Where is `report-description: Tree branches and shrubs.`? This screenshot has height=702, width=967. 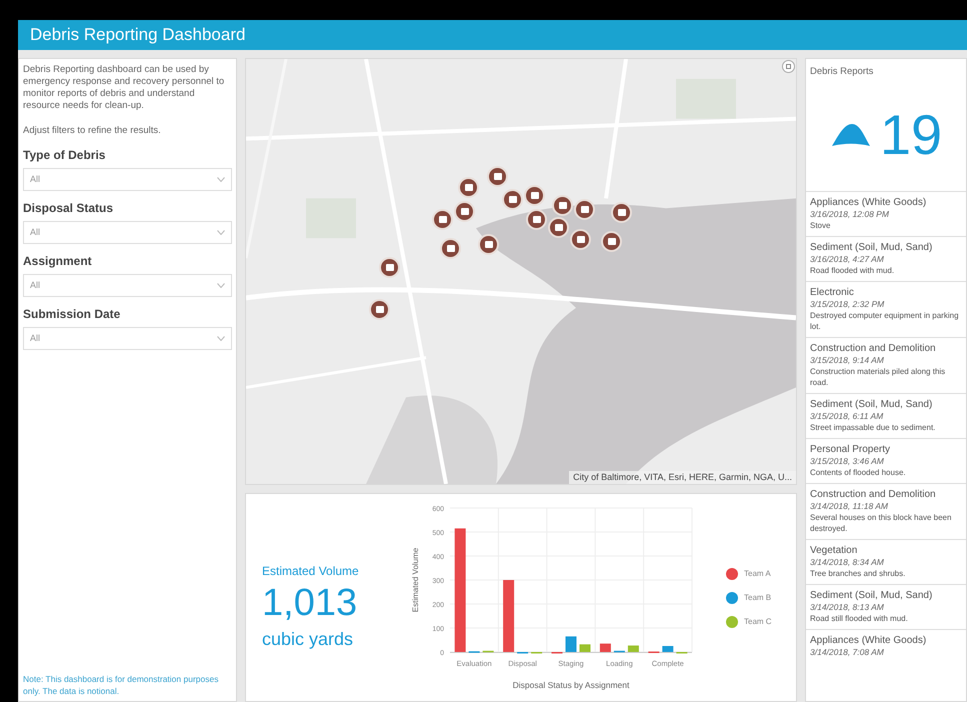 report-description: Tree branches and shrubs. is located at coordinates (858, 574).